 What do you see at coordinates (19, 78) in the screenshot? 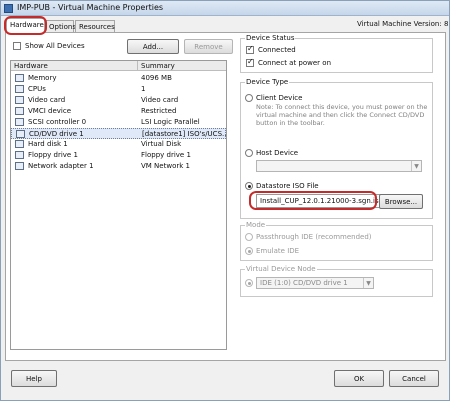
I see `memory-icon` at bounding box center [19, 78].